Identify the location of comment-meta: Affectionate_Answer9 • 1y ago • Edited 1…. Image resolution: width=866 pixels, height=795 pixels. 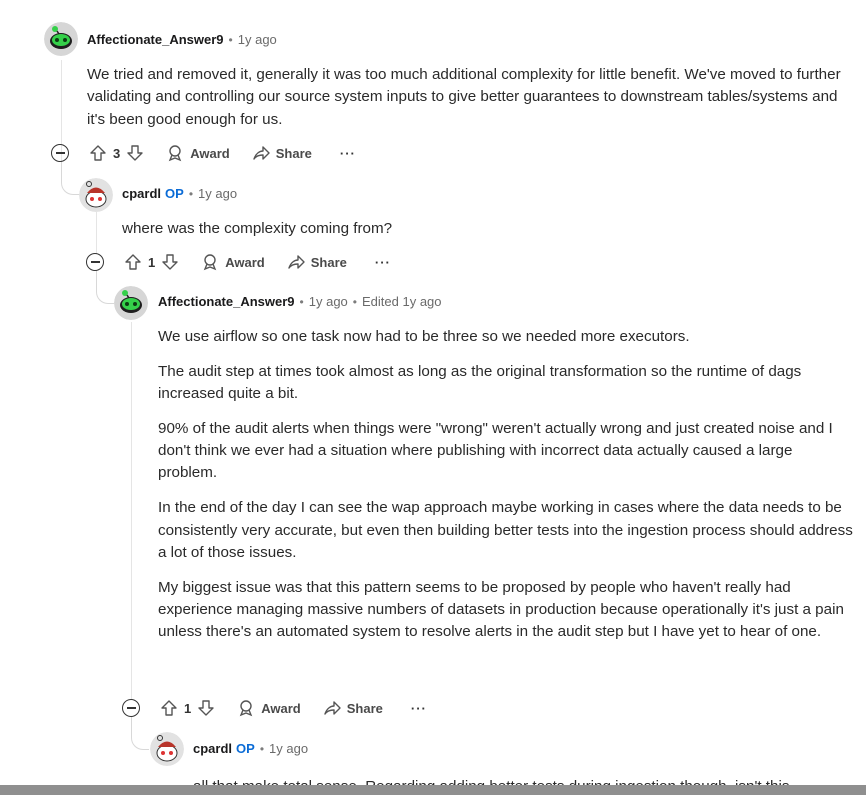
(300, 301).